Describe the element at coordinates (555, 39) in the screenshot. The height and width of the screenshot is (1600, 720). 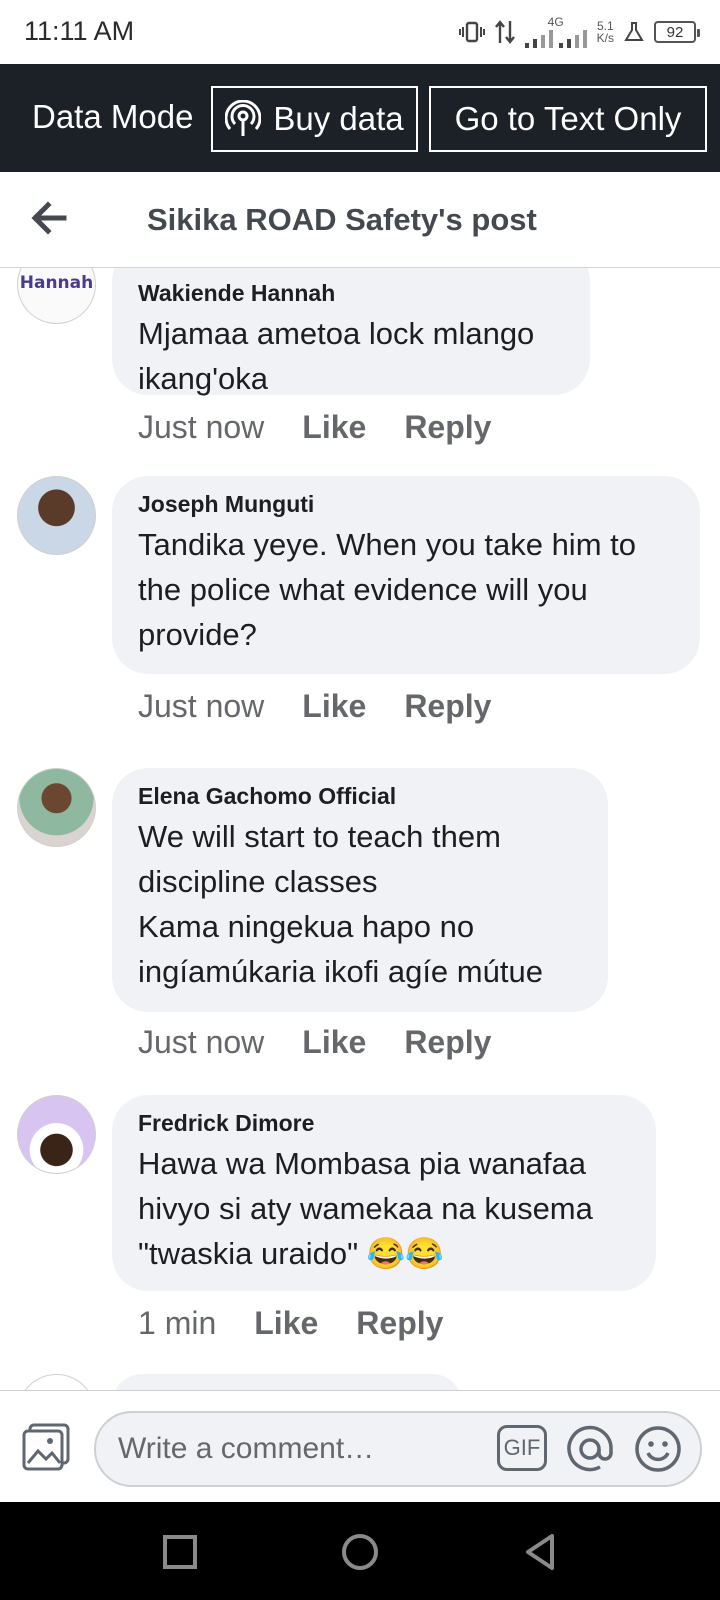
I see `signal-icon` at that location.